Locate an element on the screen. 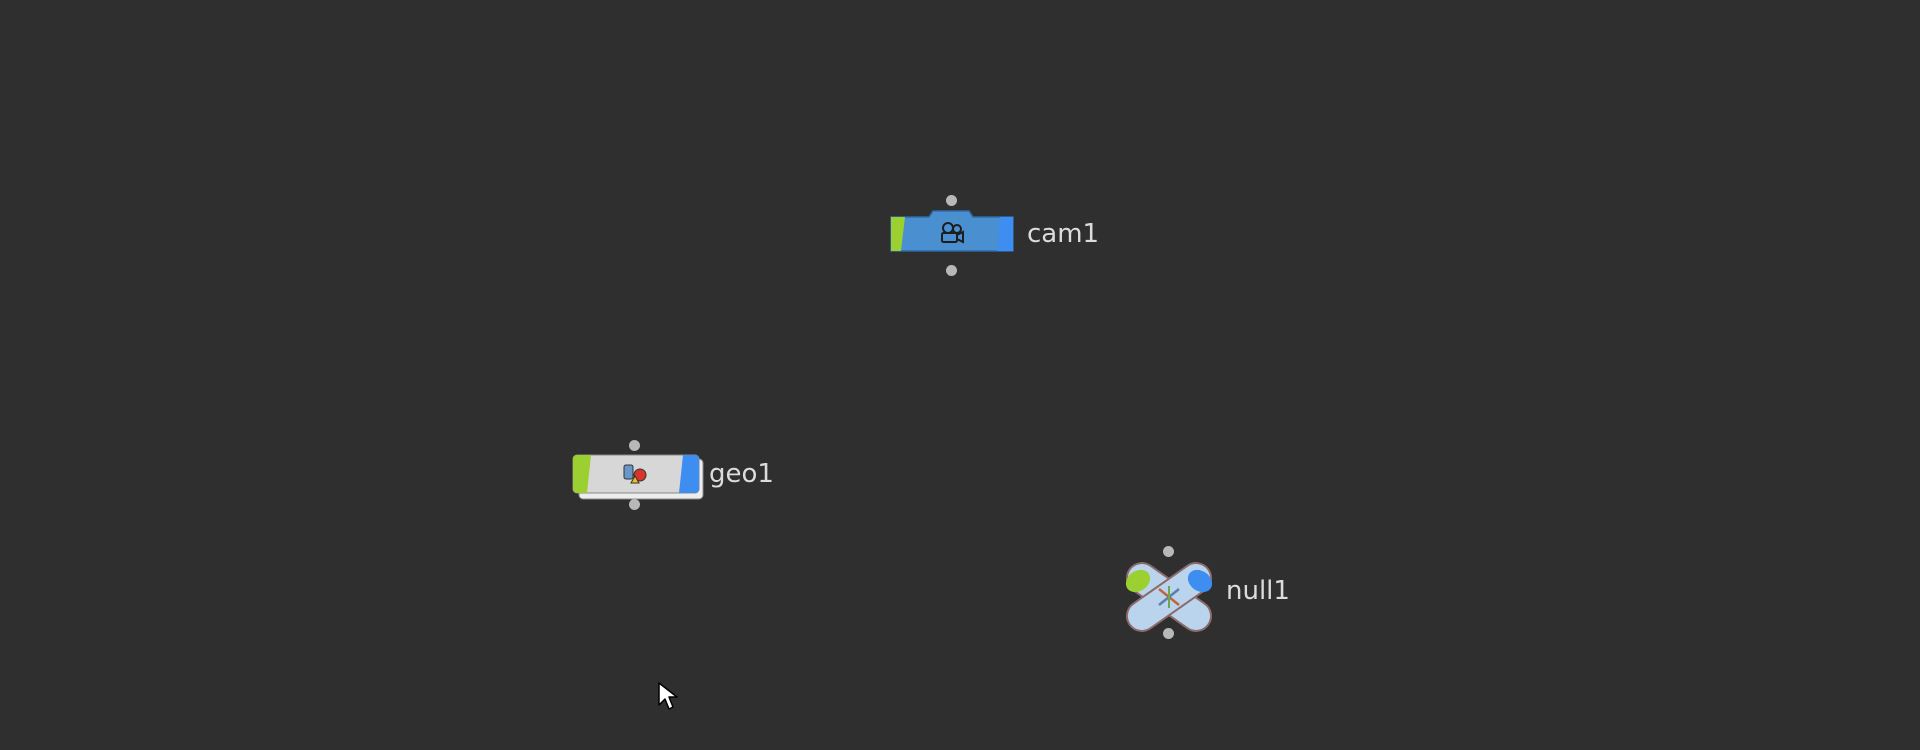 The image size is (1920, 750). node-label-null1: null1 is located at coordinates (1258, 591).